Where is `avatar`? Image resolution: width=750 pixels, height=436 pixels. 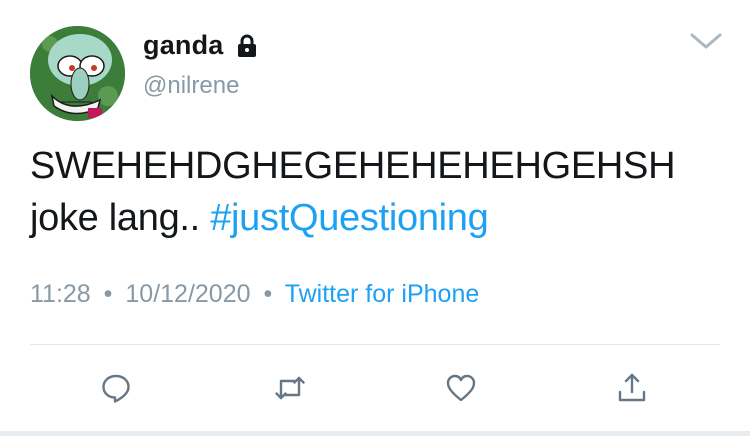
avatar is located at coordinates (77, 73).